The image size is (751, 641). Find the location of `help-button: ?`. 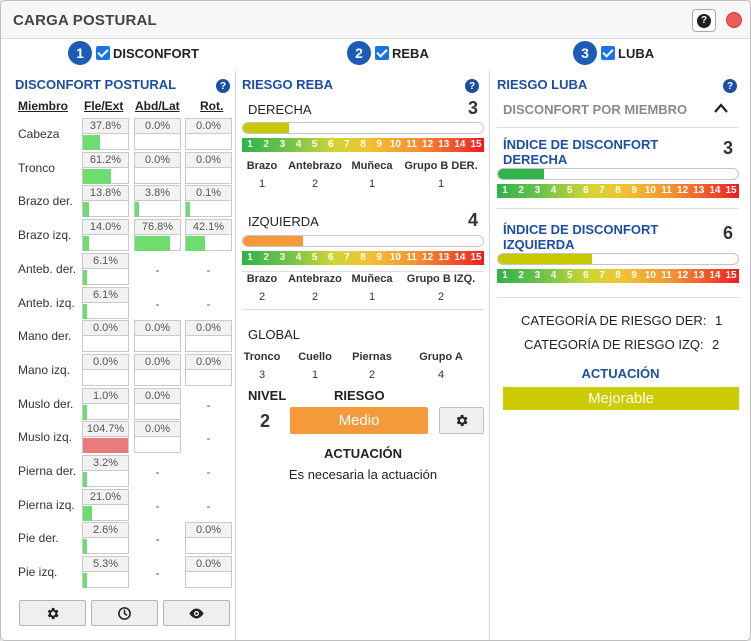

help-button: ? is located at coordinates (704, 20).